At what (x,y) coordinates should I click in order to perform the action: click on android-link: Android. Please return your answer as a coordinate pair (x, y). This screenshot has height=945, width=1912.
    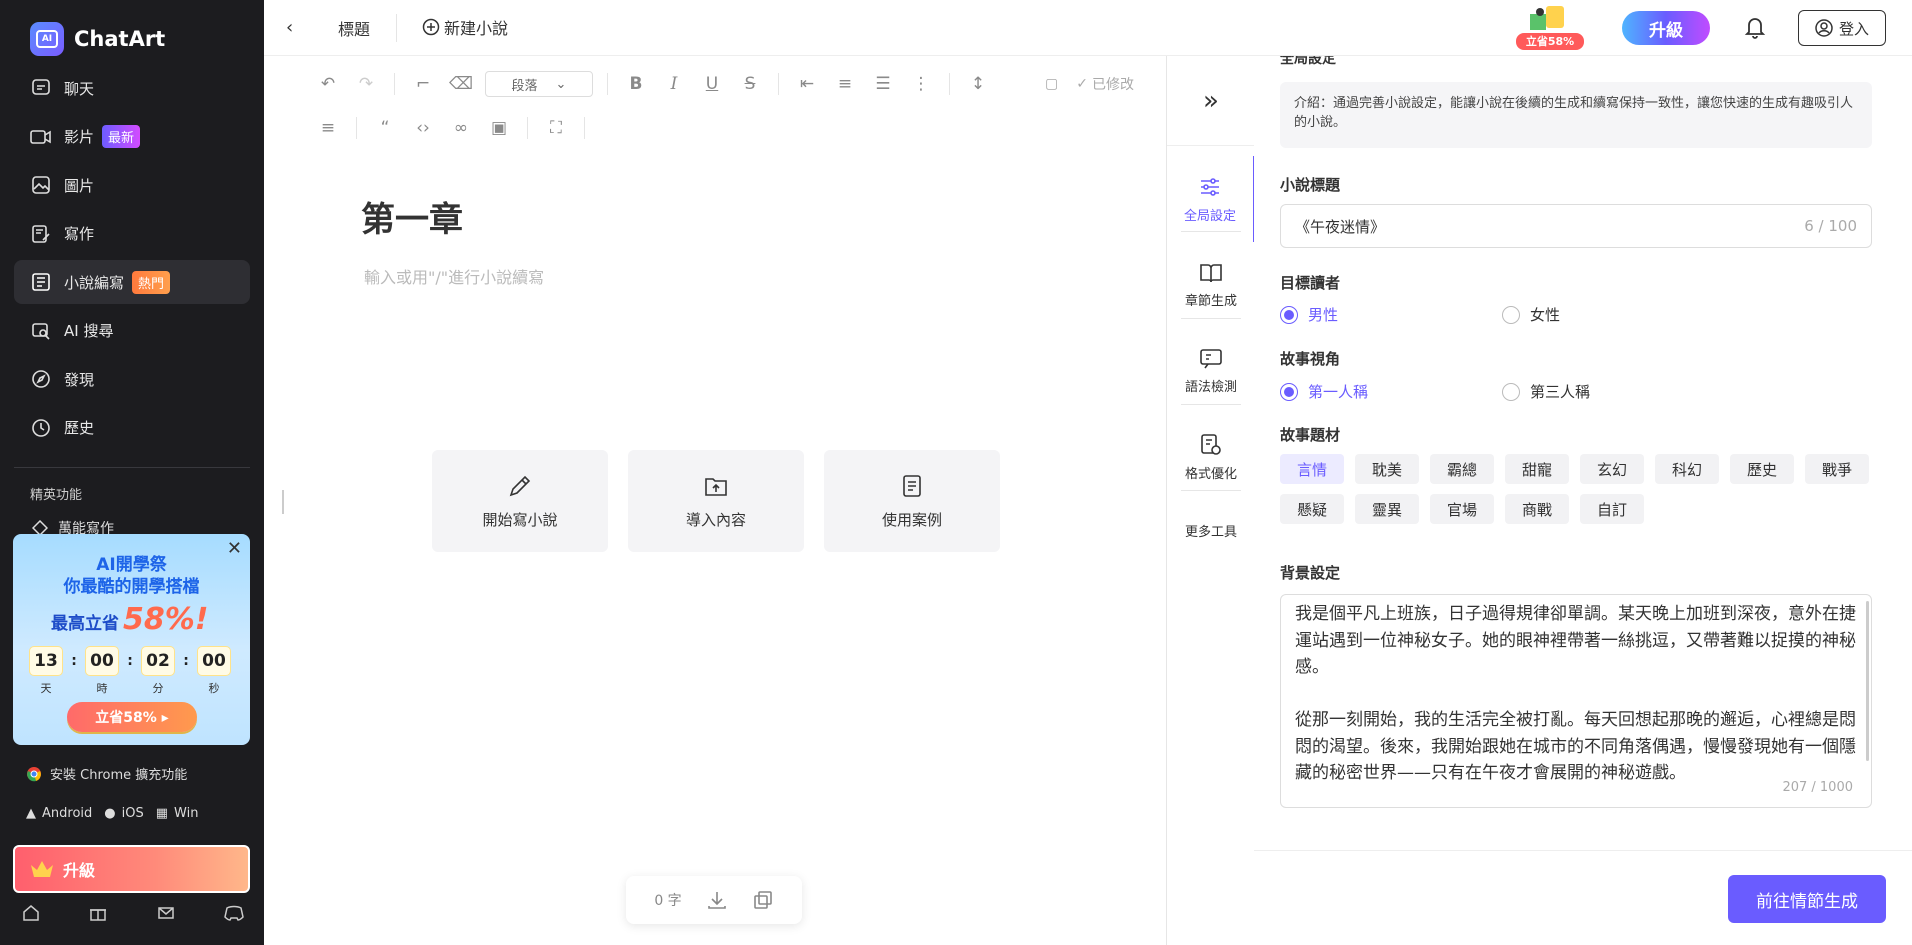
    Looking at the image, I should click on (67, 813).